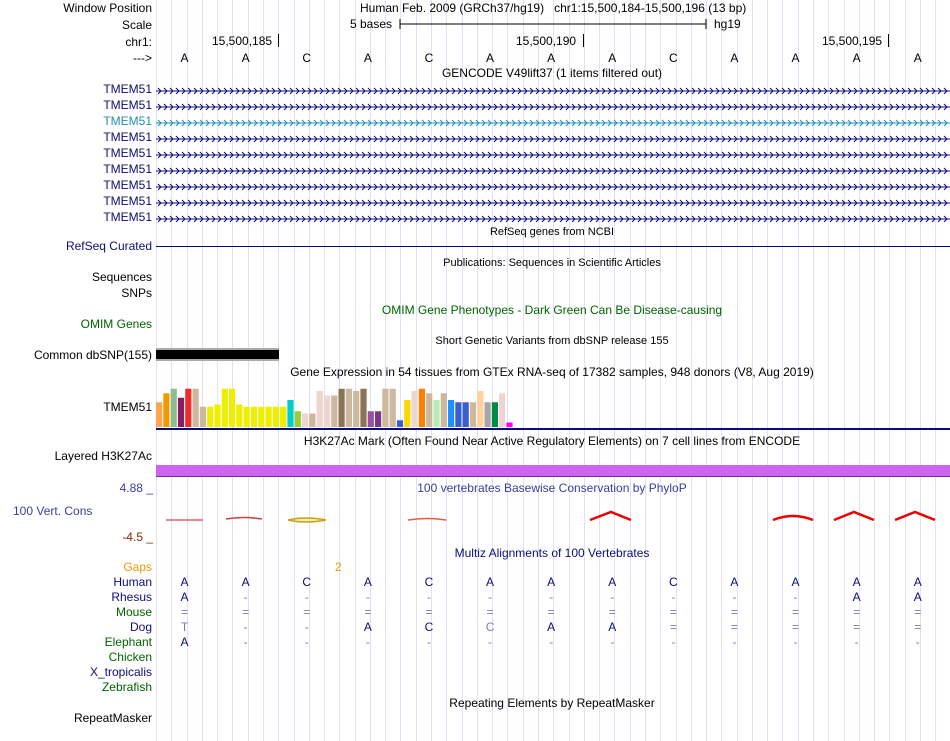 The image size is (950, 741). I want to click on cons-label: 100 Vert. Cons, so click(52, 511).